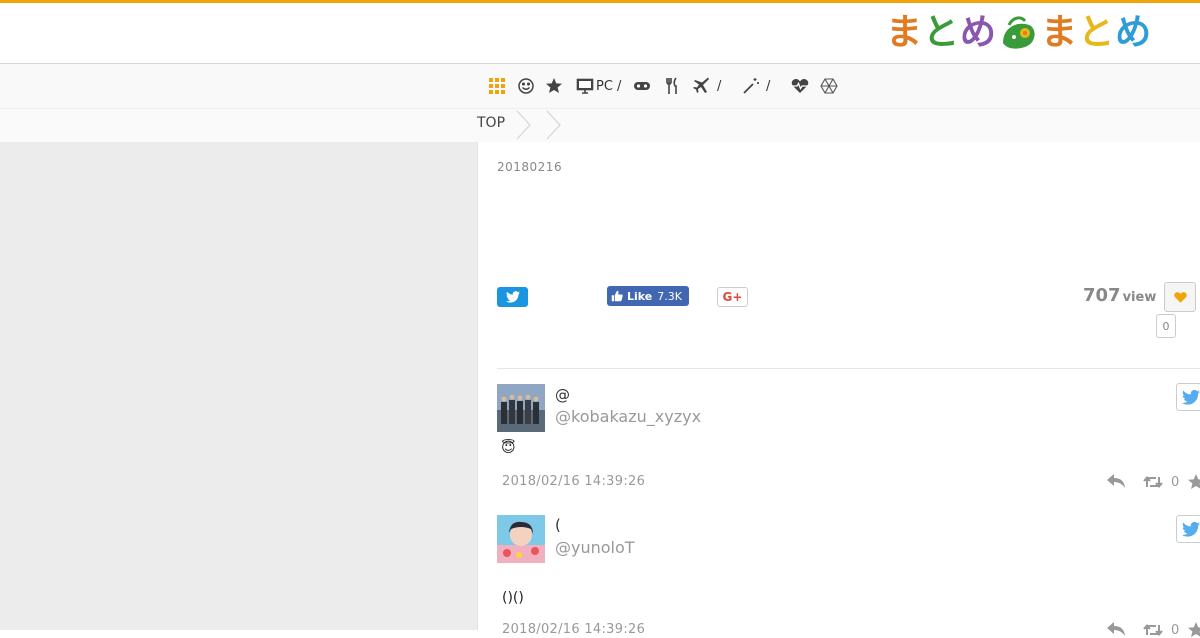  I want to click on nav-item-health, so click(800, 86).